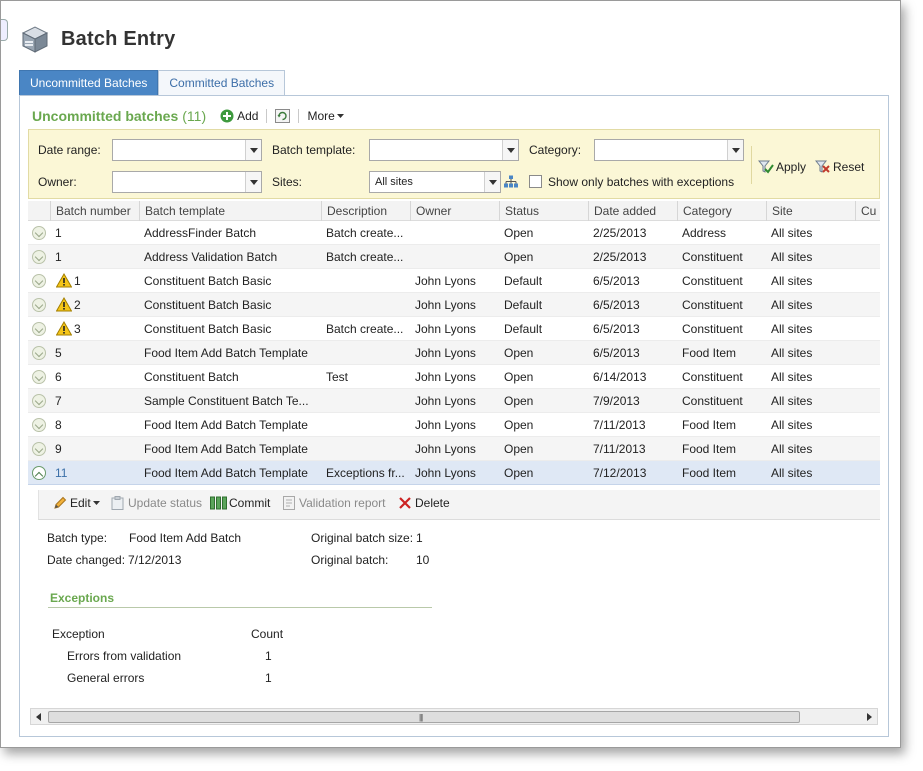  What do you see at coordinates (94, 211) in the screenshot?
I see `column-header-batch-number: Batch number` at bounding box center [94, 211].